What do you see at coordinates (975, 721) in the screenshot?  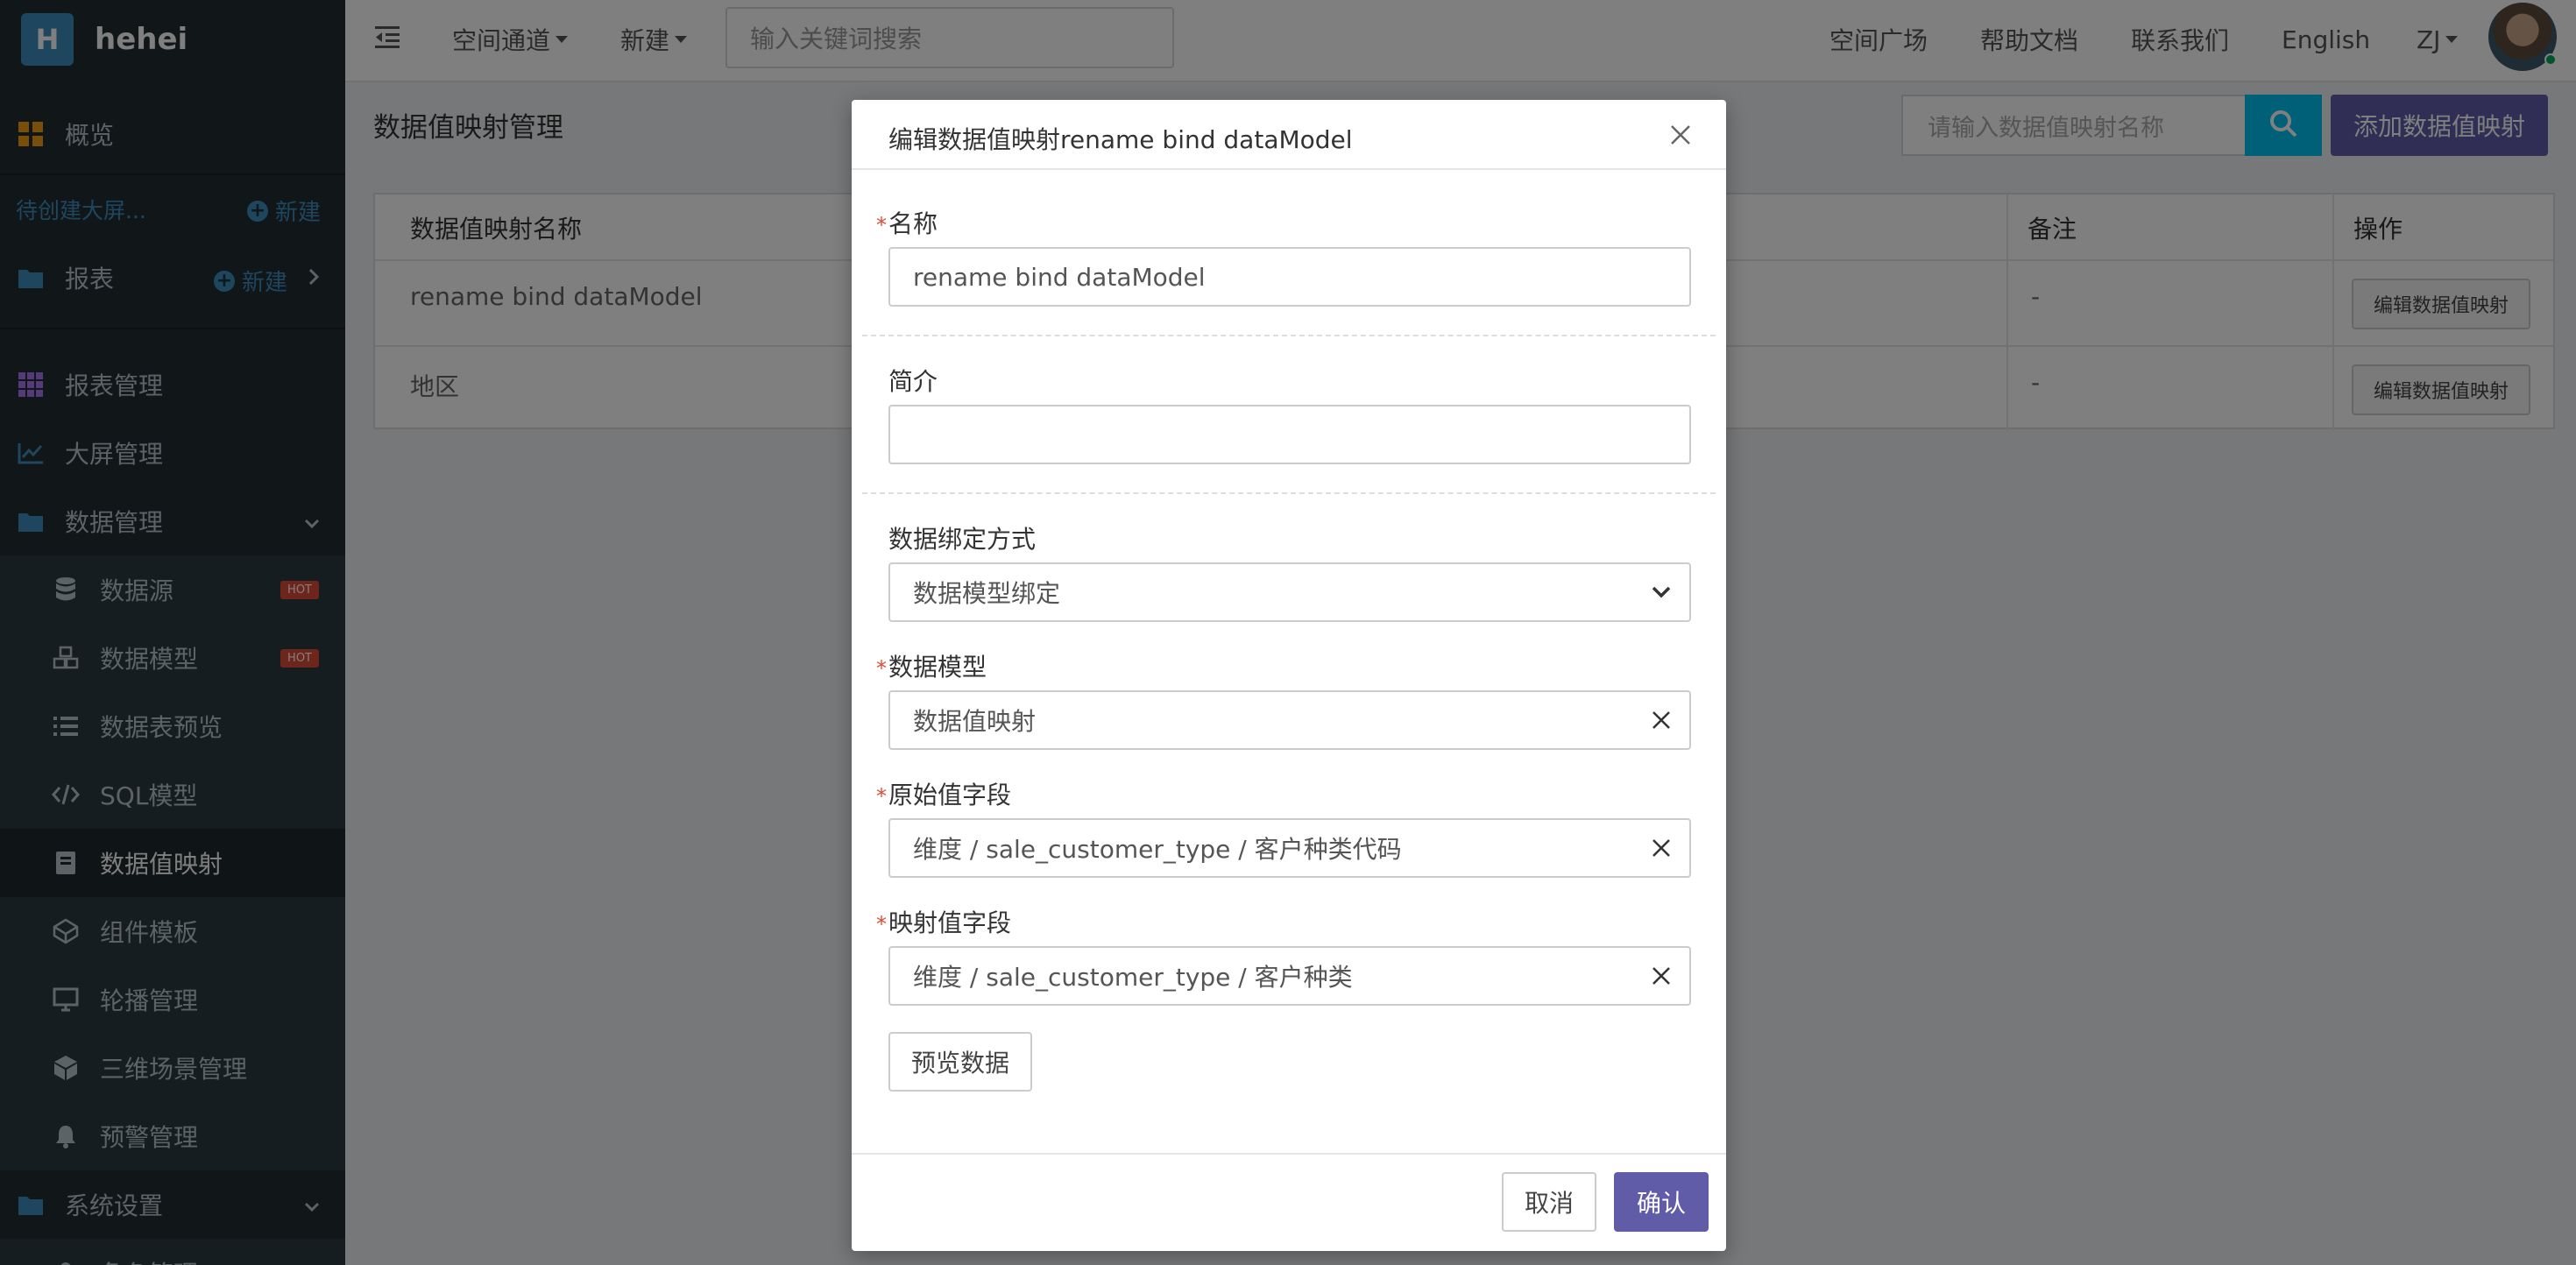 I see `model-value: 数据值映射` at bounding box center [975, 721].